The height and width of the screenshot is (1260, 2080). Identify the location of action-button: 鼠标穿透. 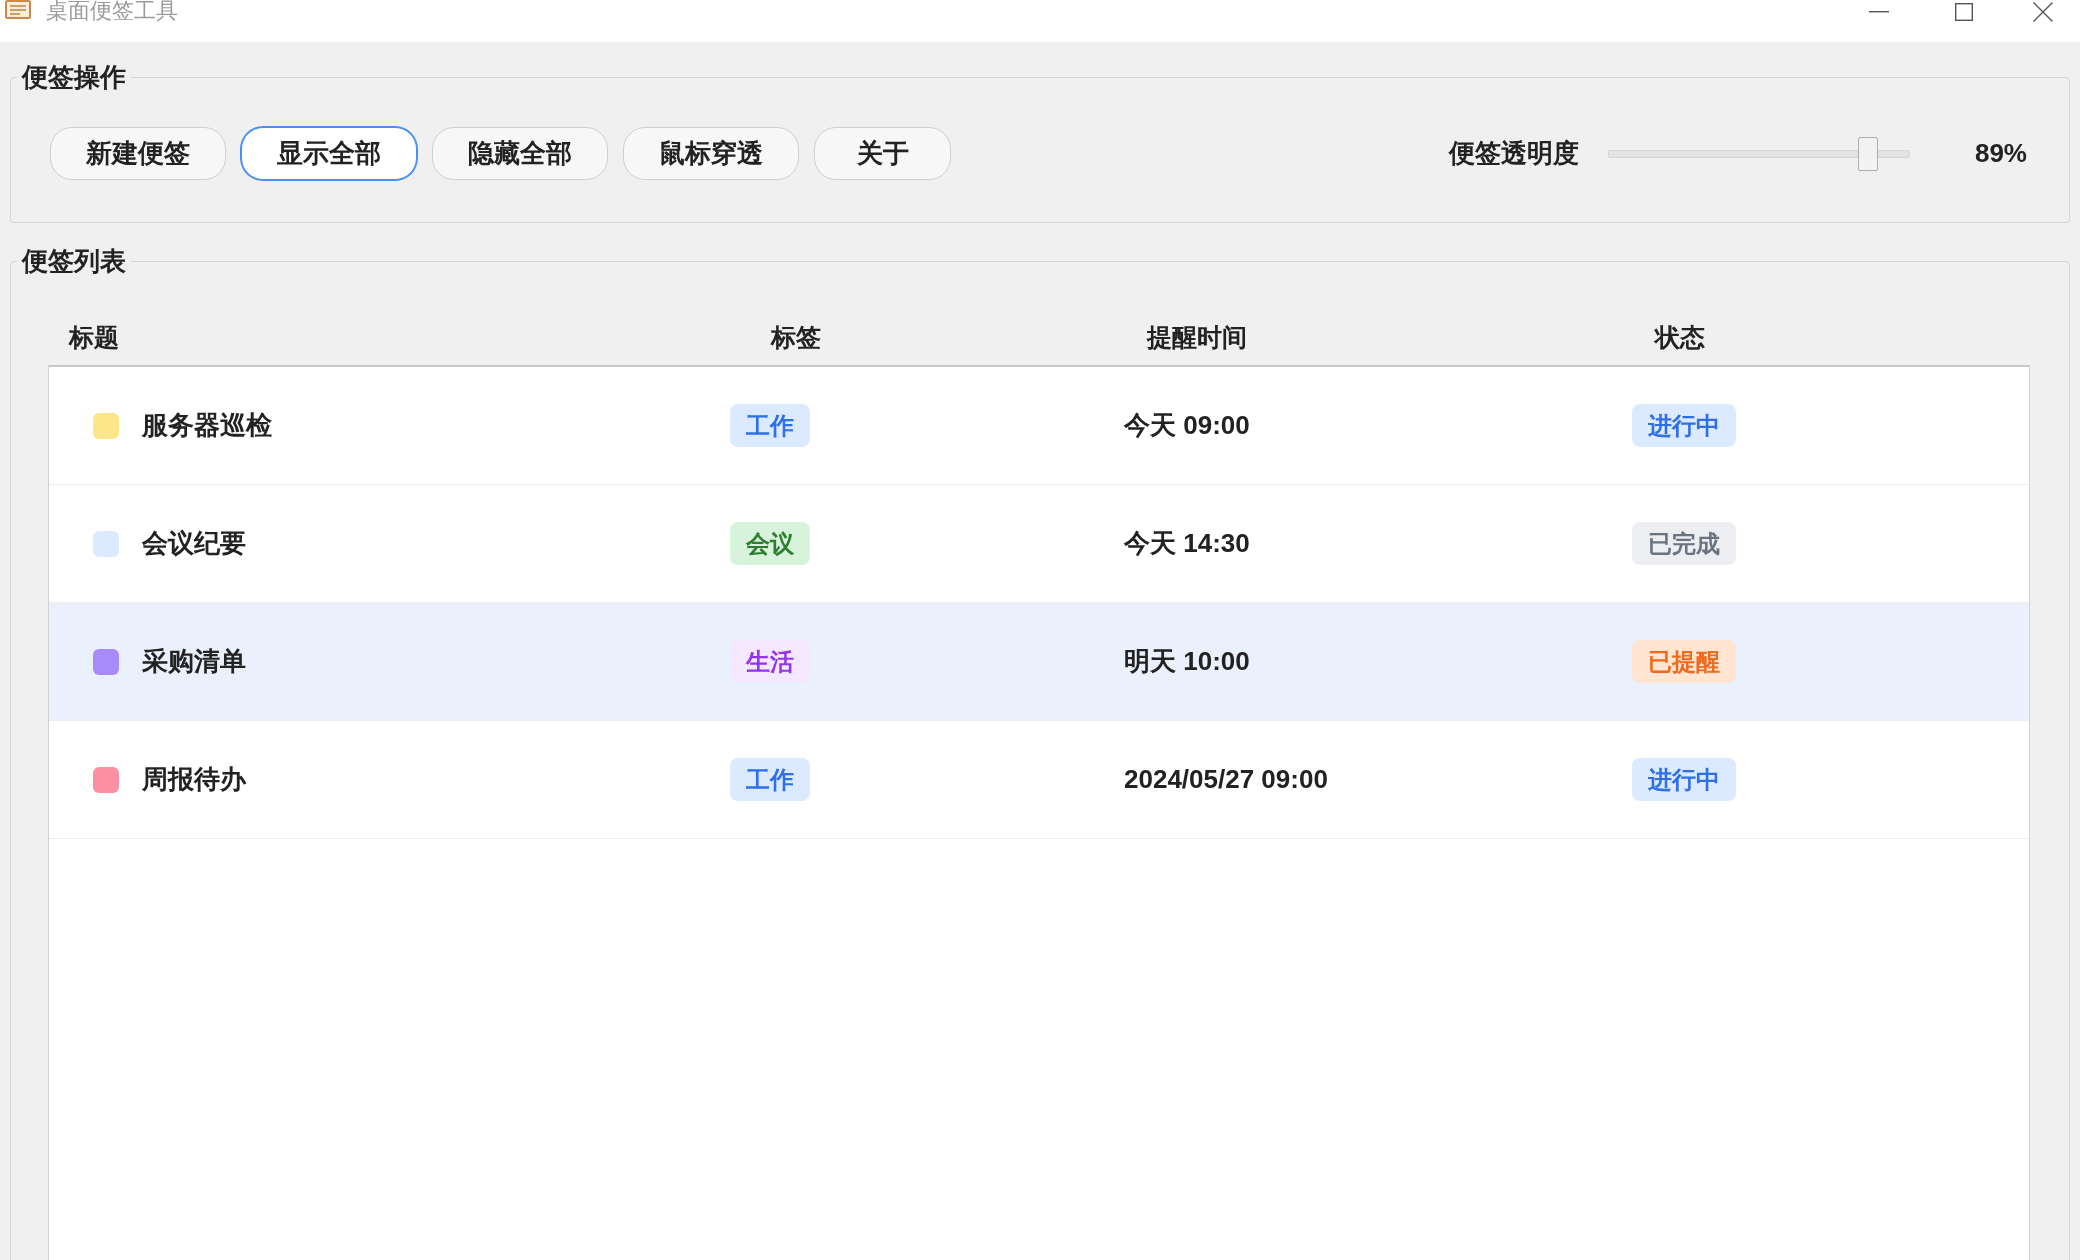
(711, 153).